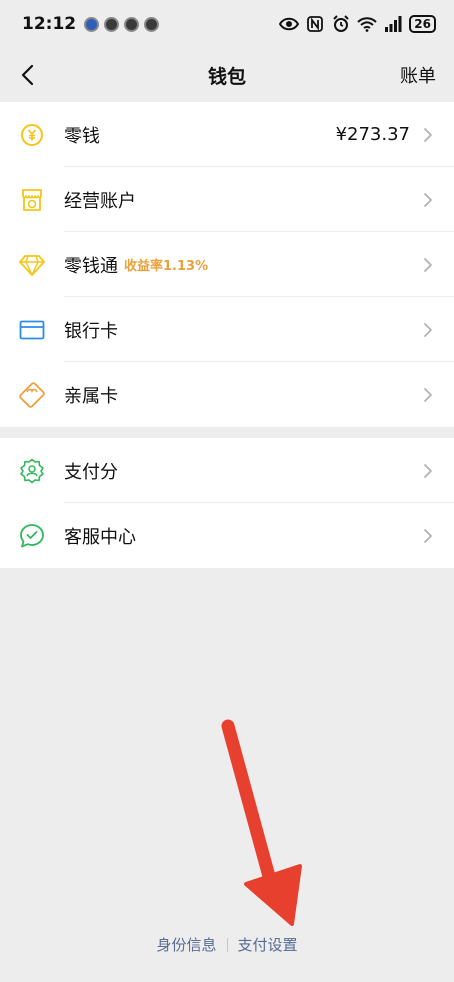 This screenshot has height=982, width=454. What do you see at coordinates (122, 24) in the screenshot?
I see `notification-icons` at bounding box center [122, 24].